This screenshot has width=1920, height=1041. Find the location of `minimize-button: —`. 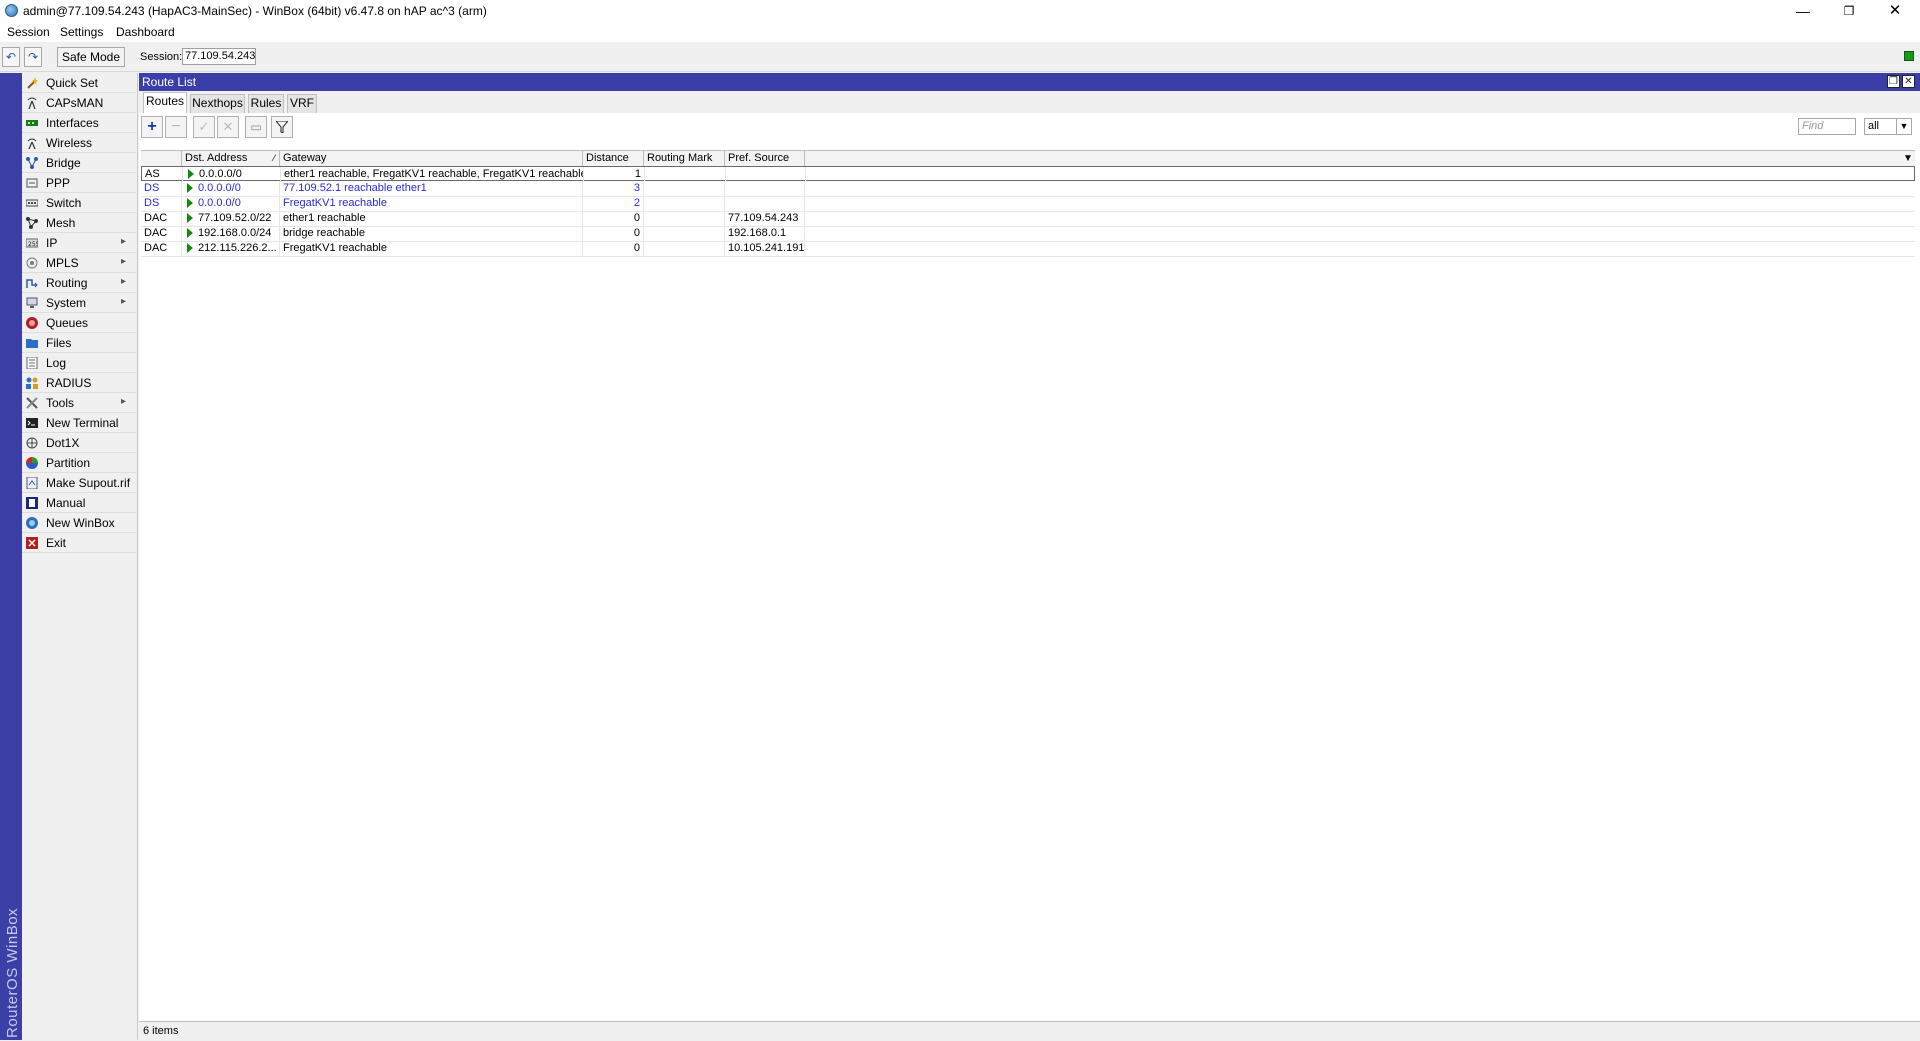

minimize-button: — is located at coordinates (1803, 11).